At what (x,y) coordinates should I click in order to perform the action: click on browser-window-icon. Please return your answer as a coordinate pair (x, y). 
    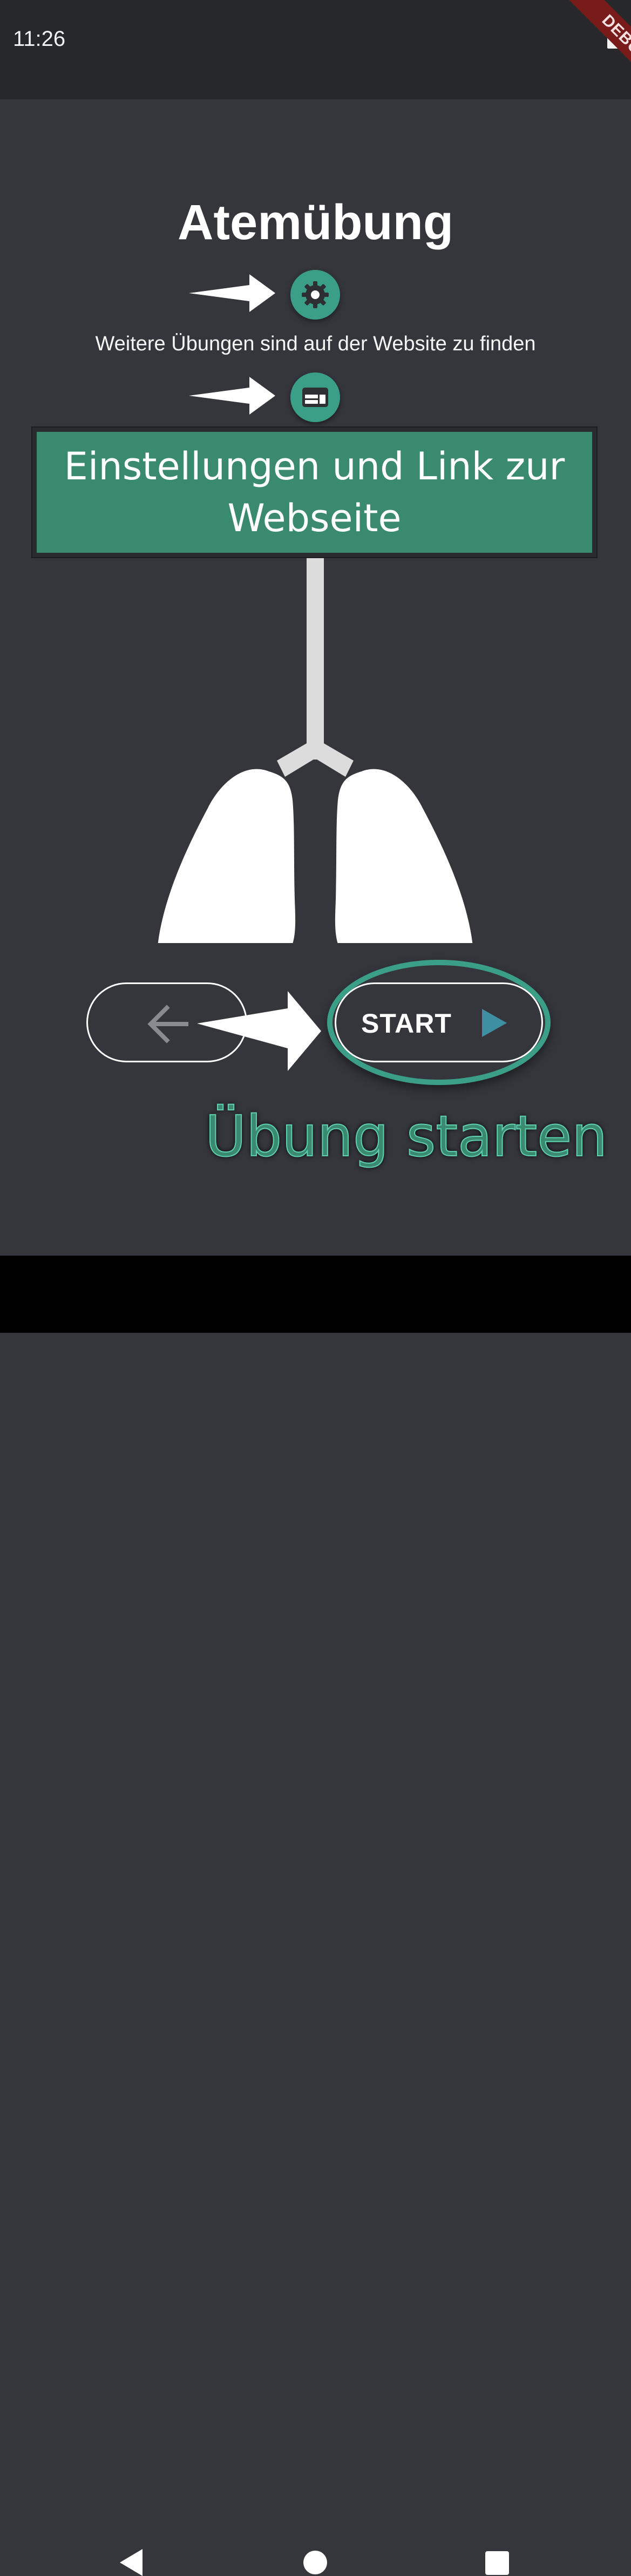
    Looking at the image, I should click on (315, 397).